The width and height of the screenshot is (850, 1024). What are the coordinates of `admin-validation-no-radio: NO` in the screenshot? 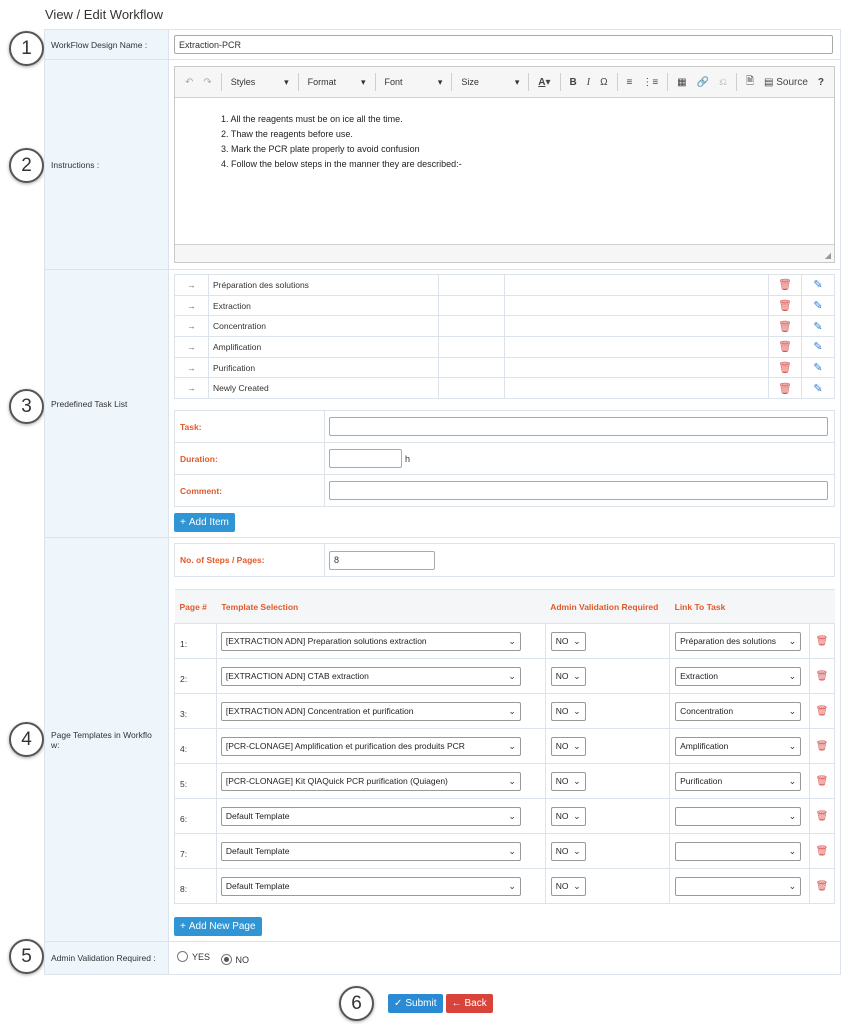 It's located at (234, 959).